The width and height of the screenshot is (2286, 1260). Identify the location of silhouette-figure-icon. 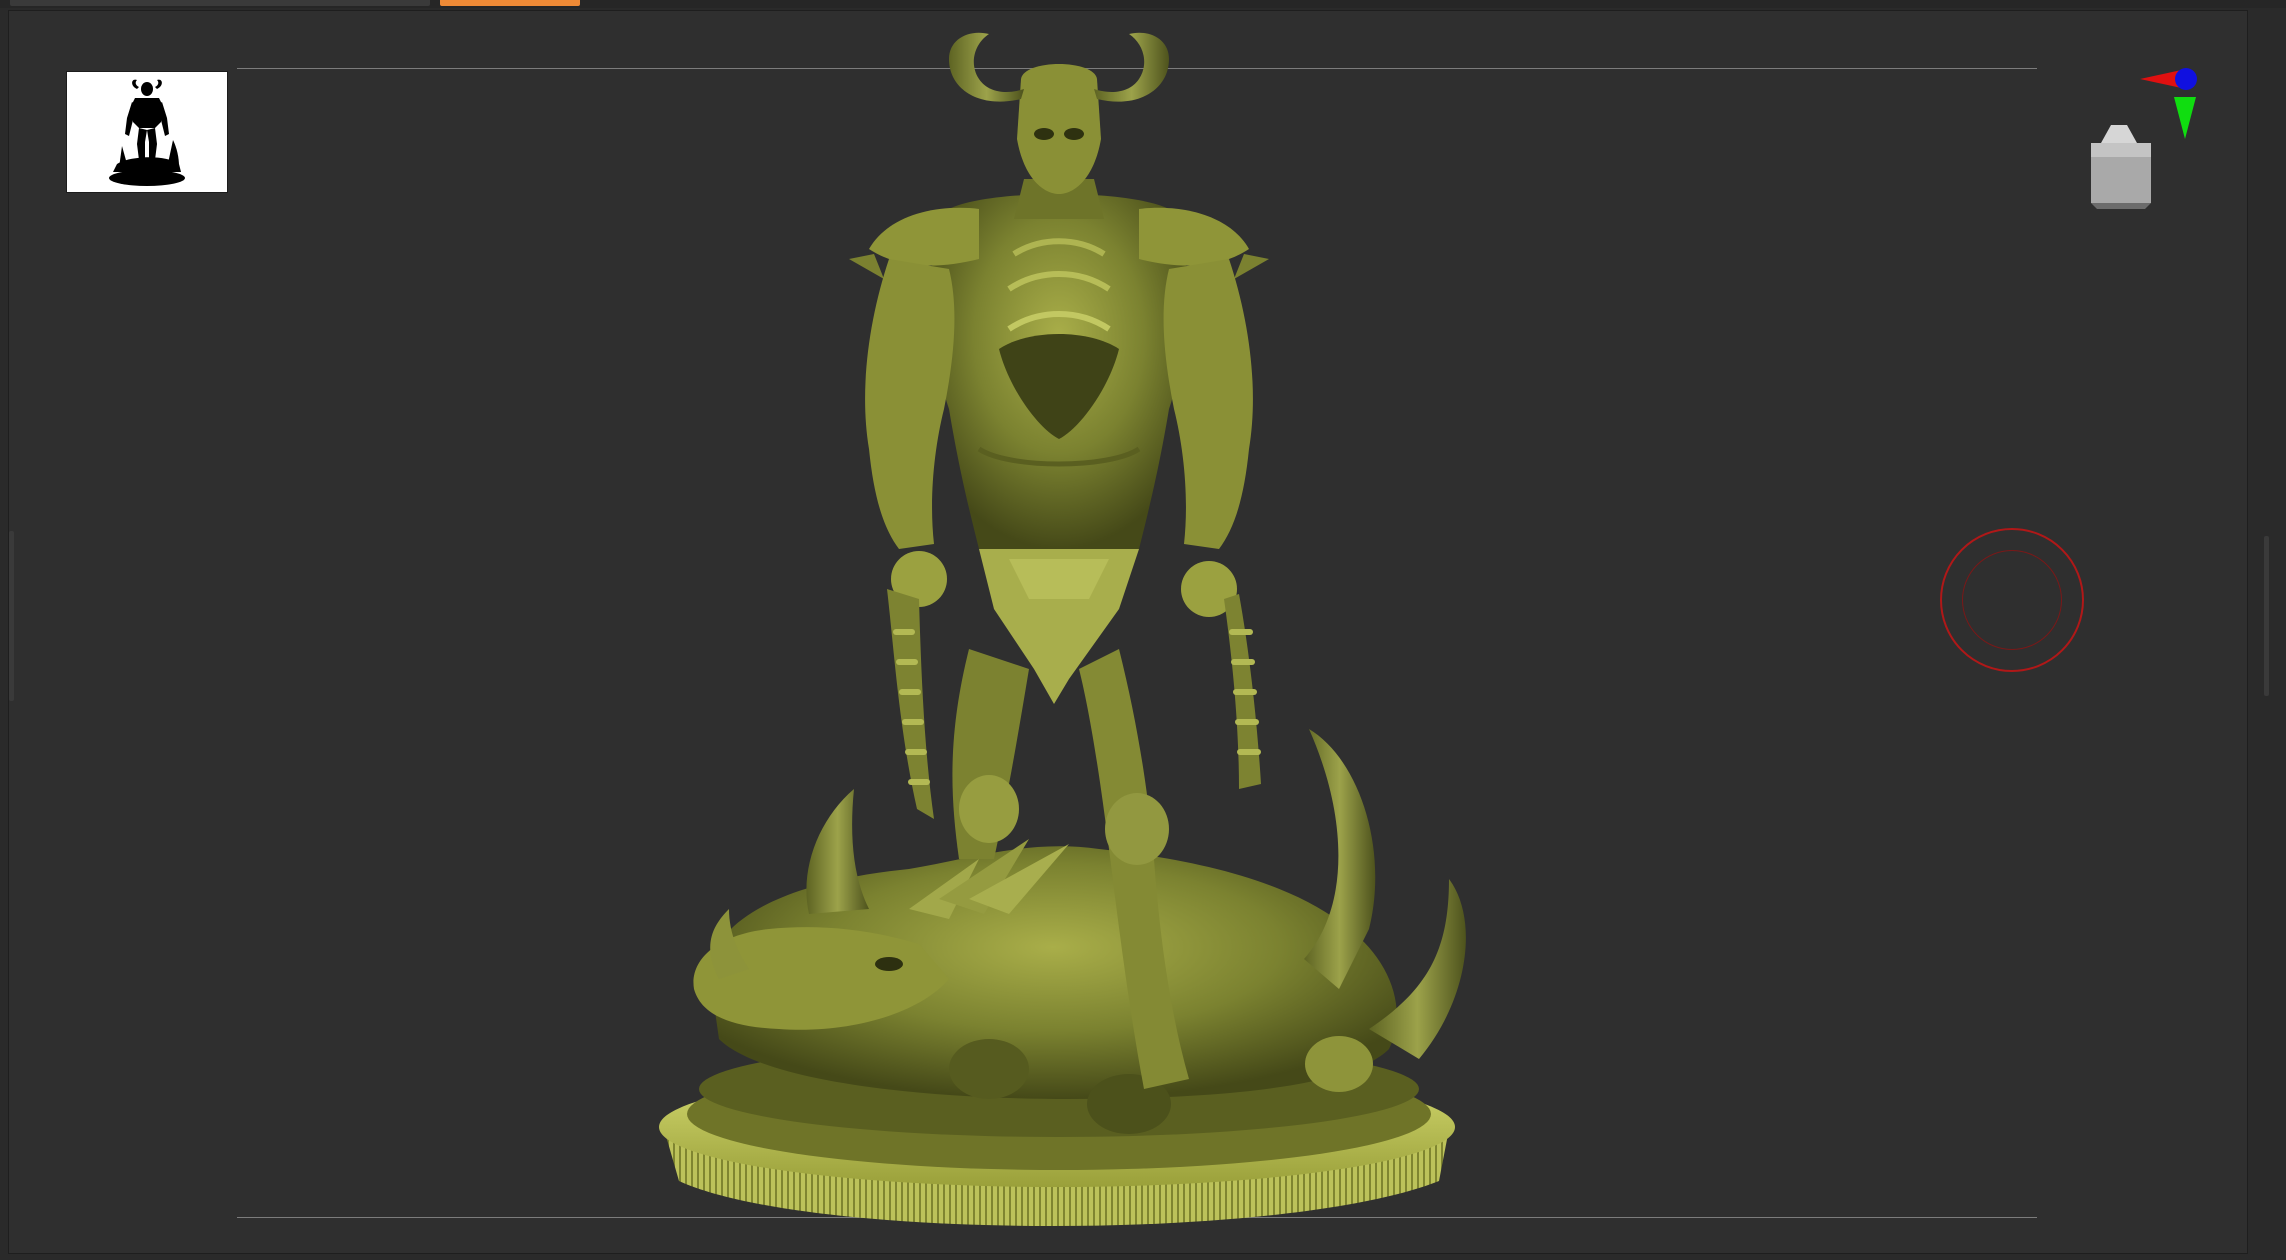
(147, 132).